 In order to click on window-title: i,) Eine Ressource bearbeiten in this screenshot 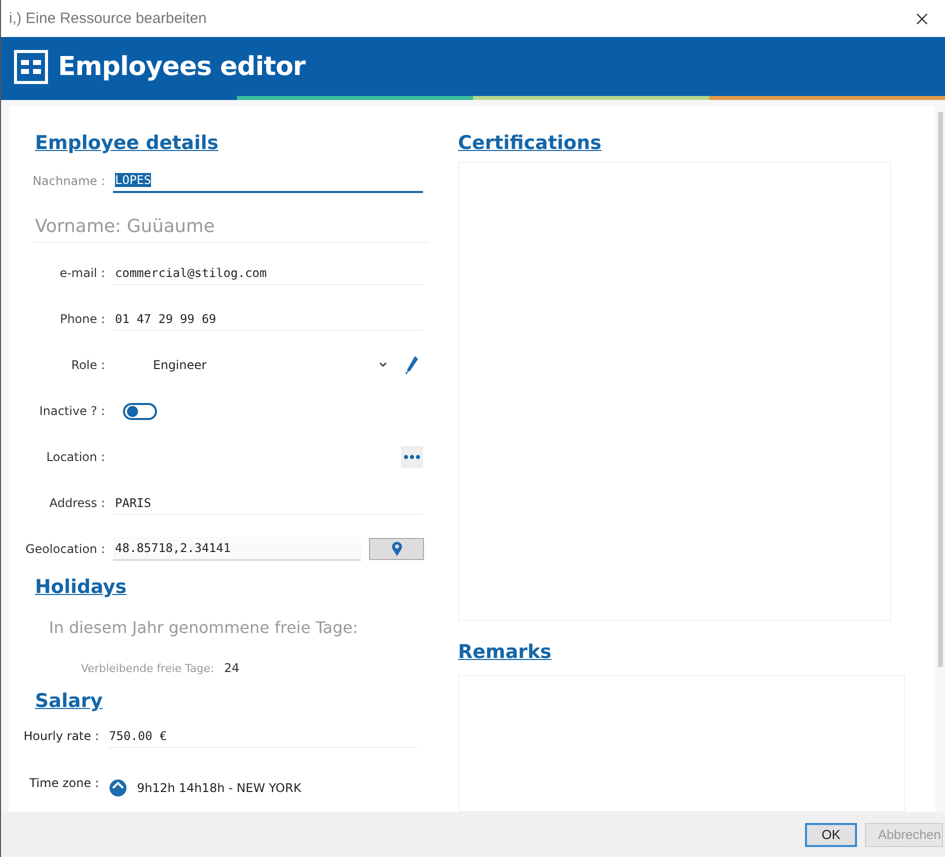, I will do `click(108, 18)`.